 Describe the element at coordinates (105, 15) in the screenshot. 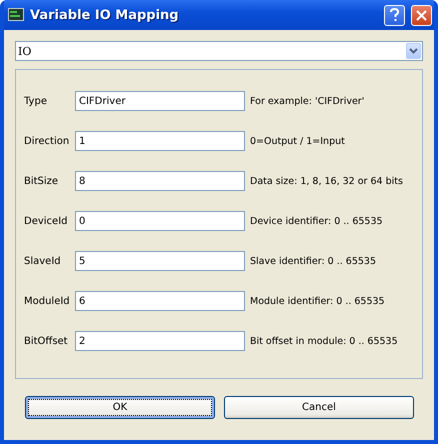

I see `window-title: Variable IO Mapping` at that location.